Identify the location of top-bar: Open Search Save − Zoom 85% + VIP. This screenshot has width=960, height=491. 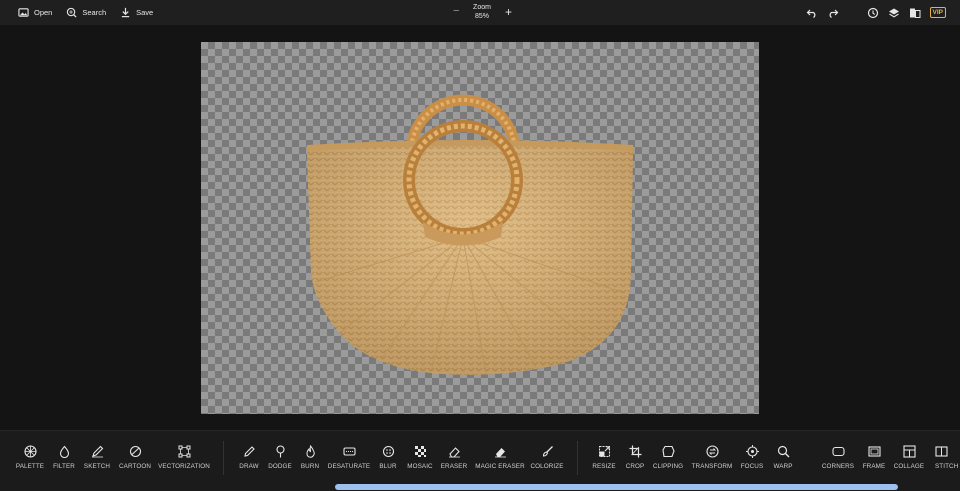
(480, 12).